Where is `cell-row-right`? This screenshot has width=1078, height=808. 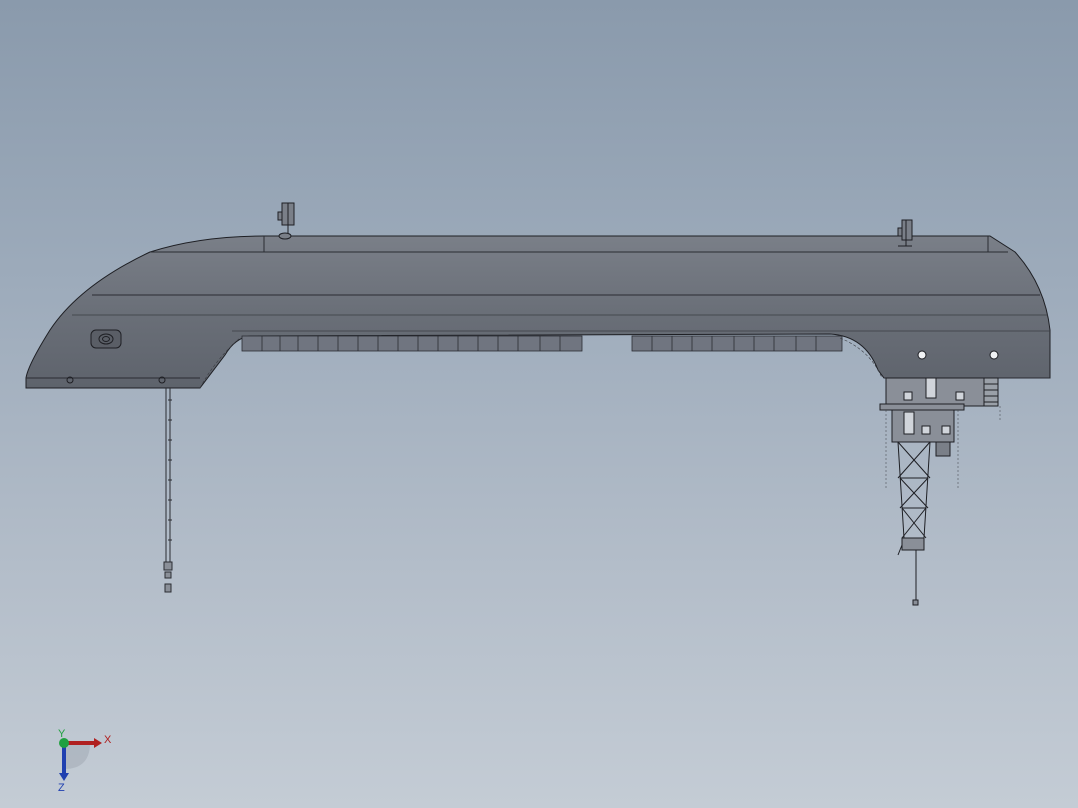 cell-row-right is located at coordinates (737, 343).